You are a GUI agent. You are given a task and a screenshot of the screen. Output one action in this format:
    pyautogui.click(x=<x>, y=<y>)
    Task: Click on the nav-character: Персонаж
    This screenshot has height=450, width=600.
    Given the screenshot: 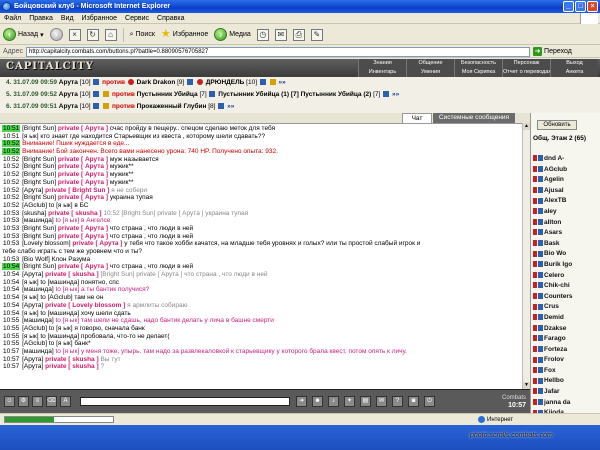 What is the action you would take?
    pyautogui.click(x=526, y=63)
    